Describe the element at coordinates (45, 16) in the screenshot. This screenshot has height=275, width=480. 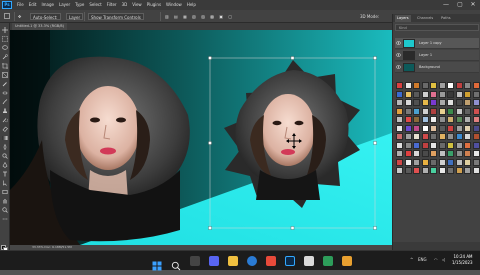
I see `auto-select-checkbox: Auto-Select:` at that location.